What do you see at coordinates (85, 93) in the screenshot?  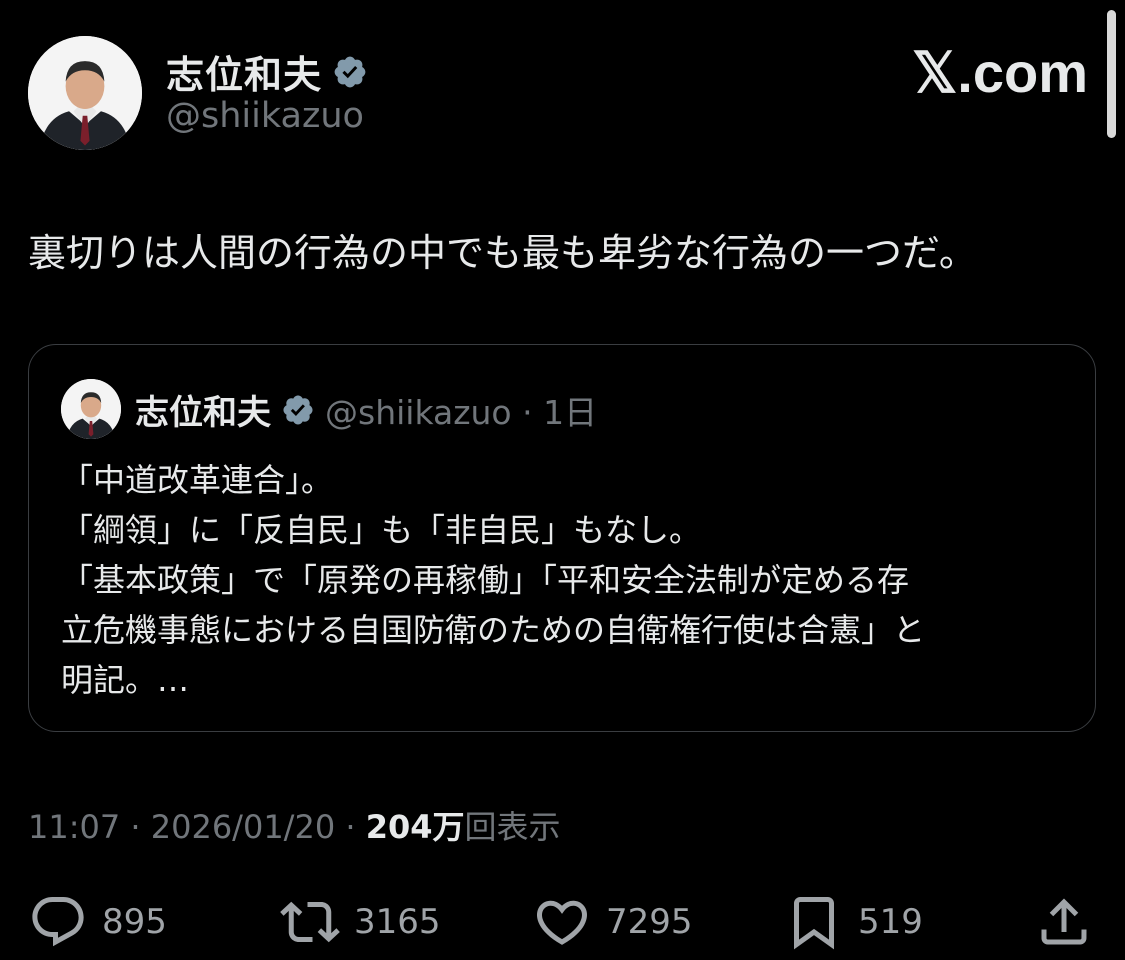 I see `avatar` at bounding box center [85, 93].